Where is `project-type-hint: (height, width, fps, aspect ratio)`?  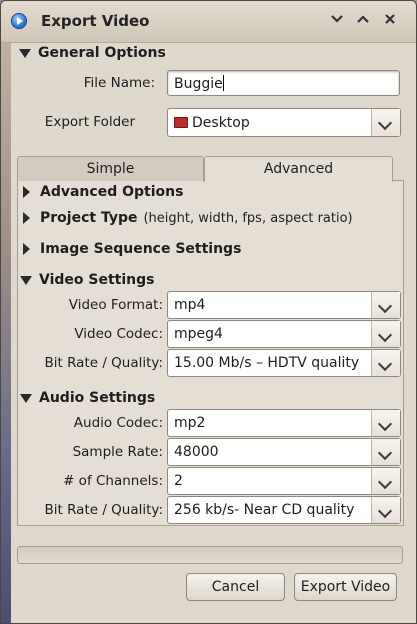 project-type-hint: (height, width, fps, aspect ratio) is located at coordinates (248, 218).